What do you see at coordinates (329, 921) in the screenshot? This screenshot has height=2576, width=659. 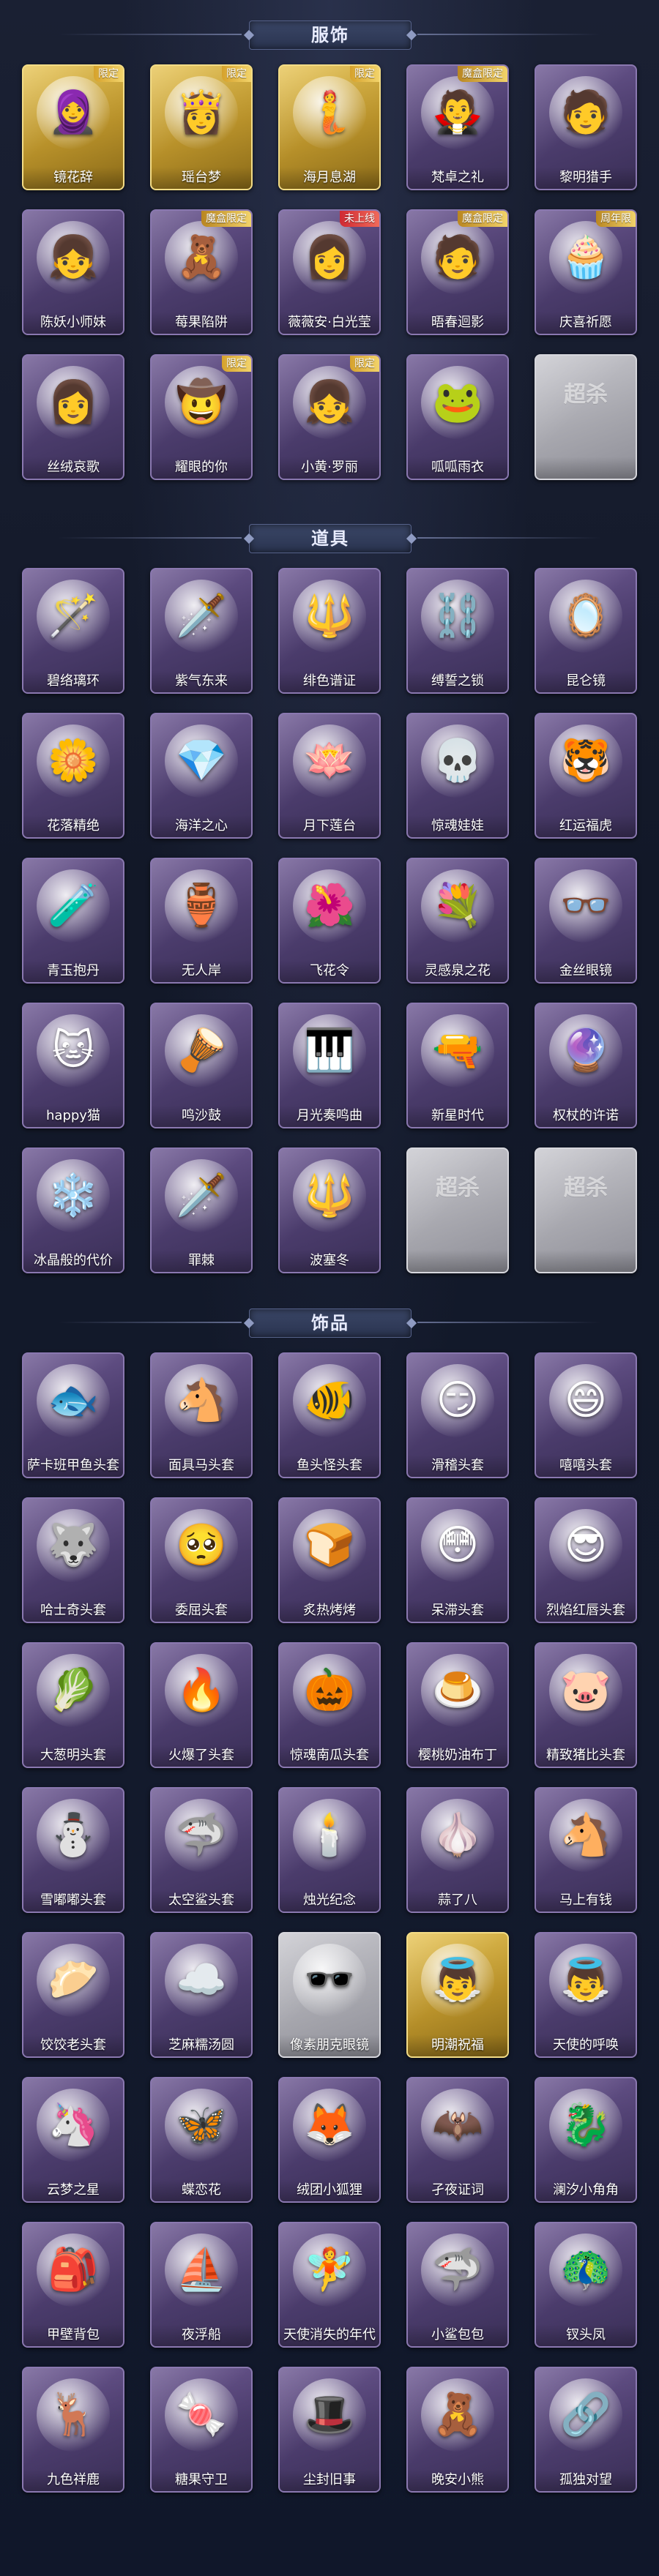 I see `item-card: 🌺 飞花令` at bounding box center [329, 921].